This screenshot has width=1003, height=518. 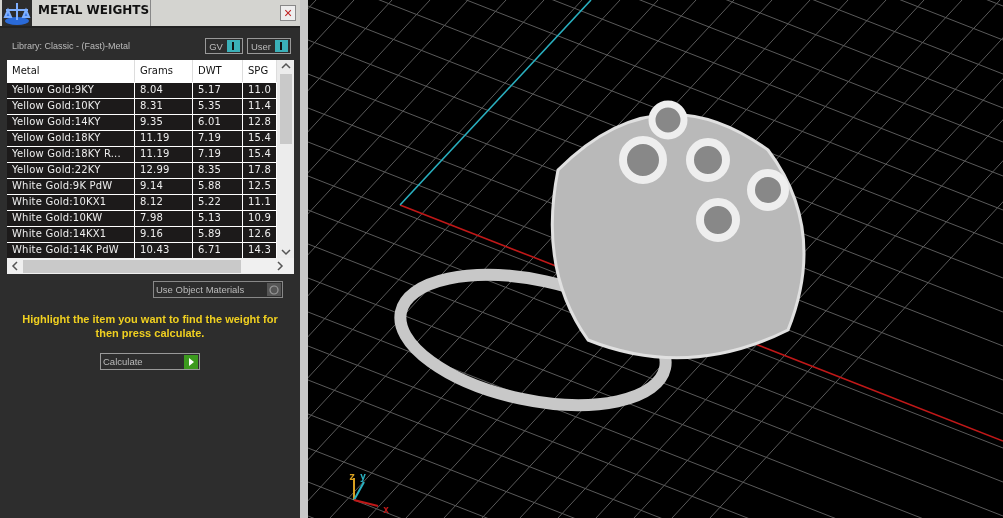 What do you see at coordinates (142, 138) in the screenshot?
I see `table-row: Yellow Gold:18KY 11.19 7.19 15.4` at bounding box center [142, 138].